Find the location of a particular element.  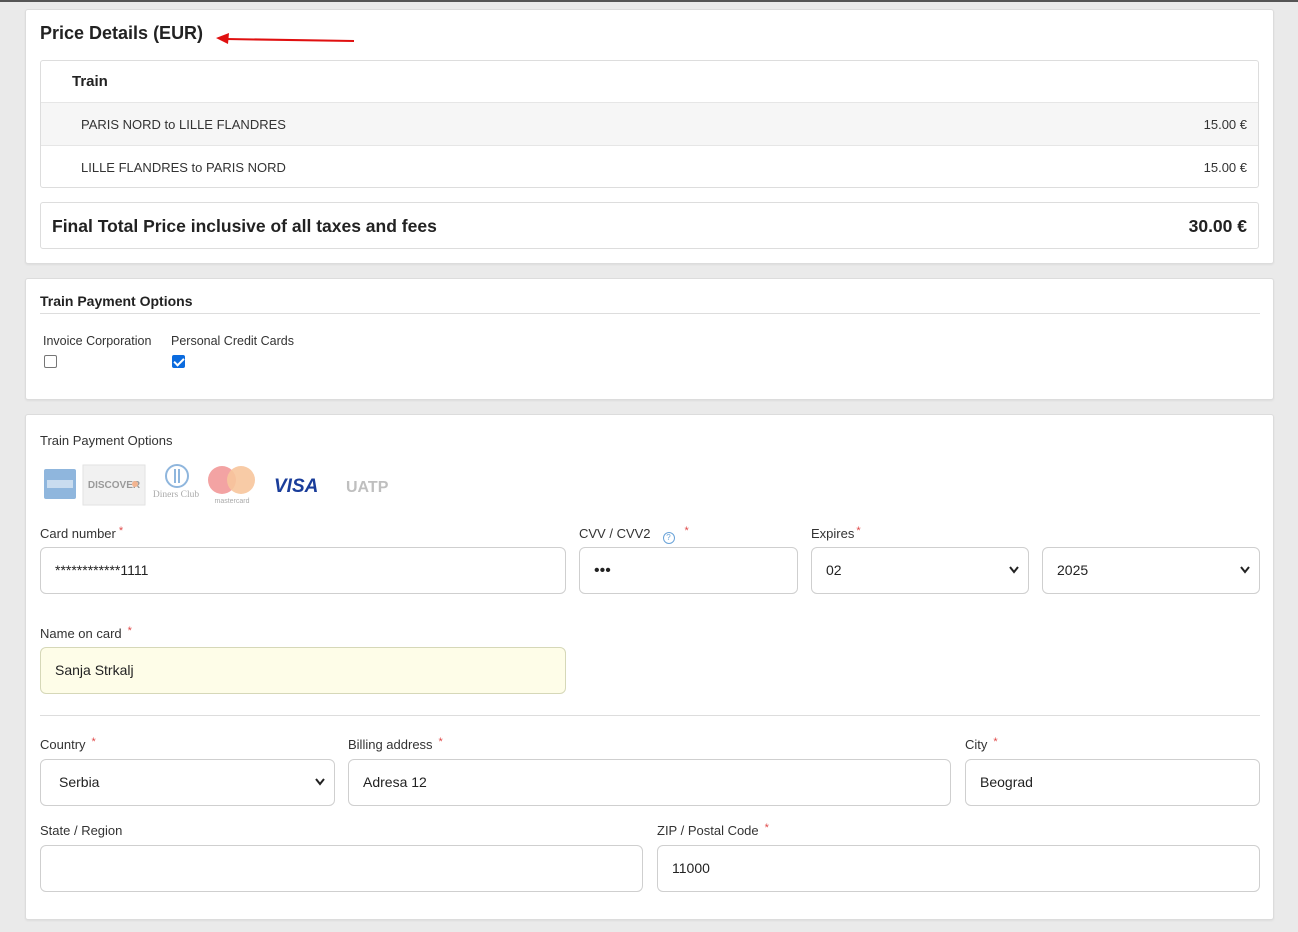

svg-text: Diners Club is located at coordinates (176, 495).